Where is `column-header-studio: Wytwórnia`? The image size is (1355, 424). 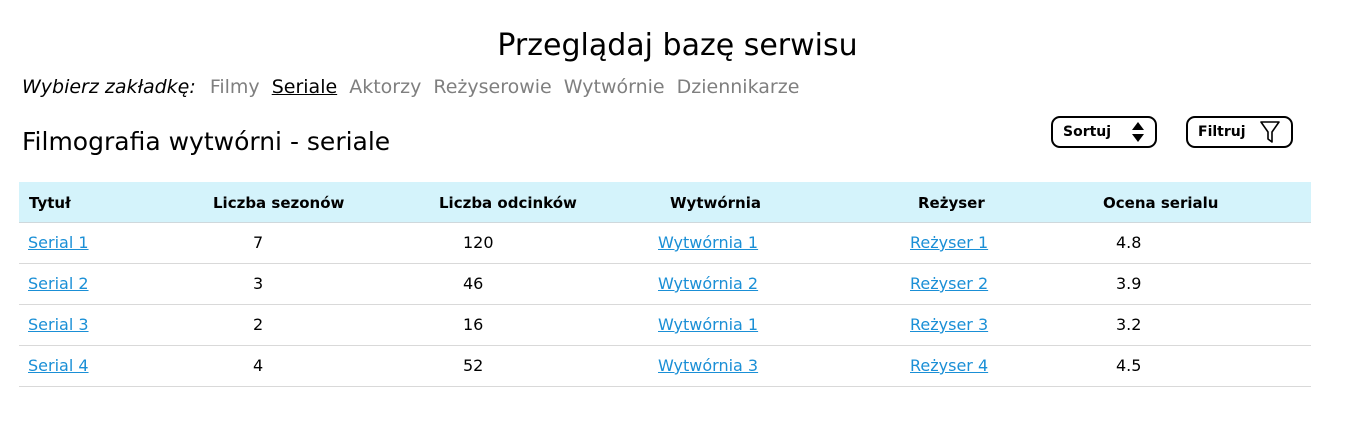 column-header-studio: Wytwórnia is located at coordinates (715, 202).